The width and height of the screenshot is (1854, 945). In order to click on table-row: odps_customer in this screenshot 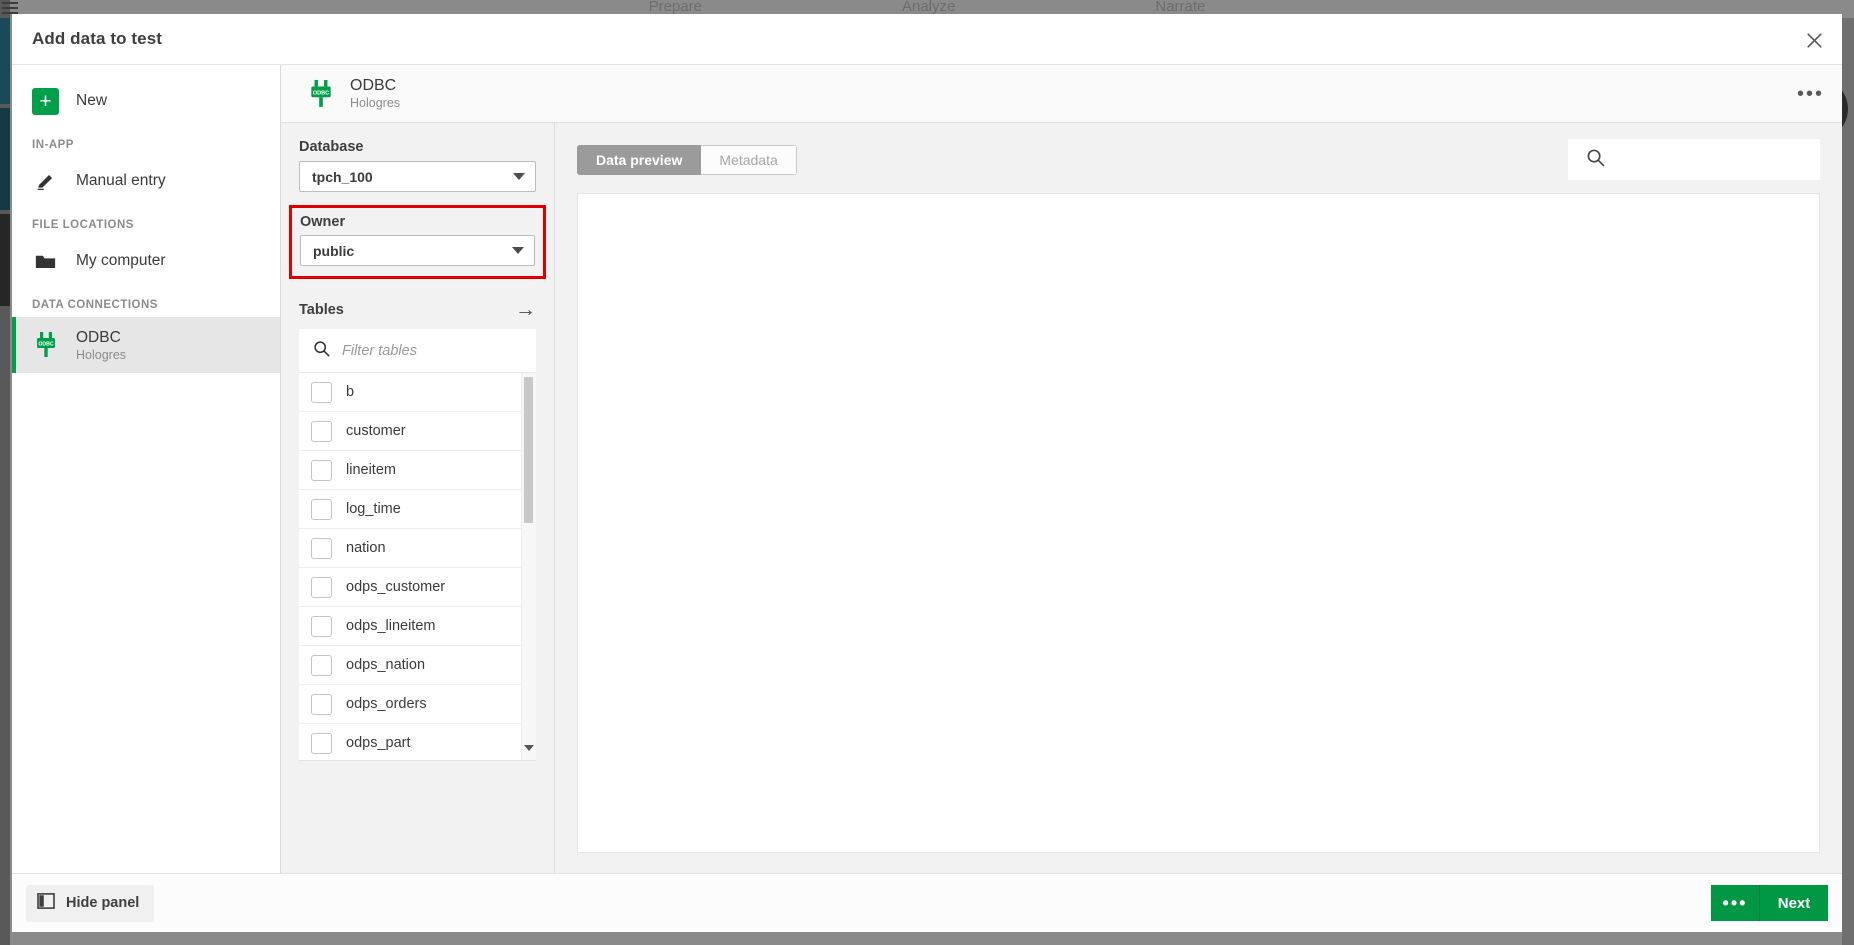, I will do `click(417, 587)`.